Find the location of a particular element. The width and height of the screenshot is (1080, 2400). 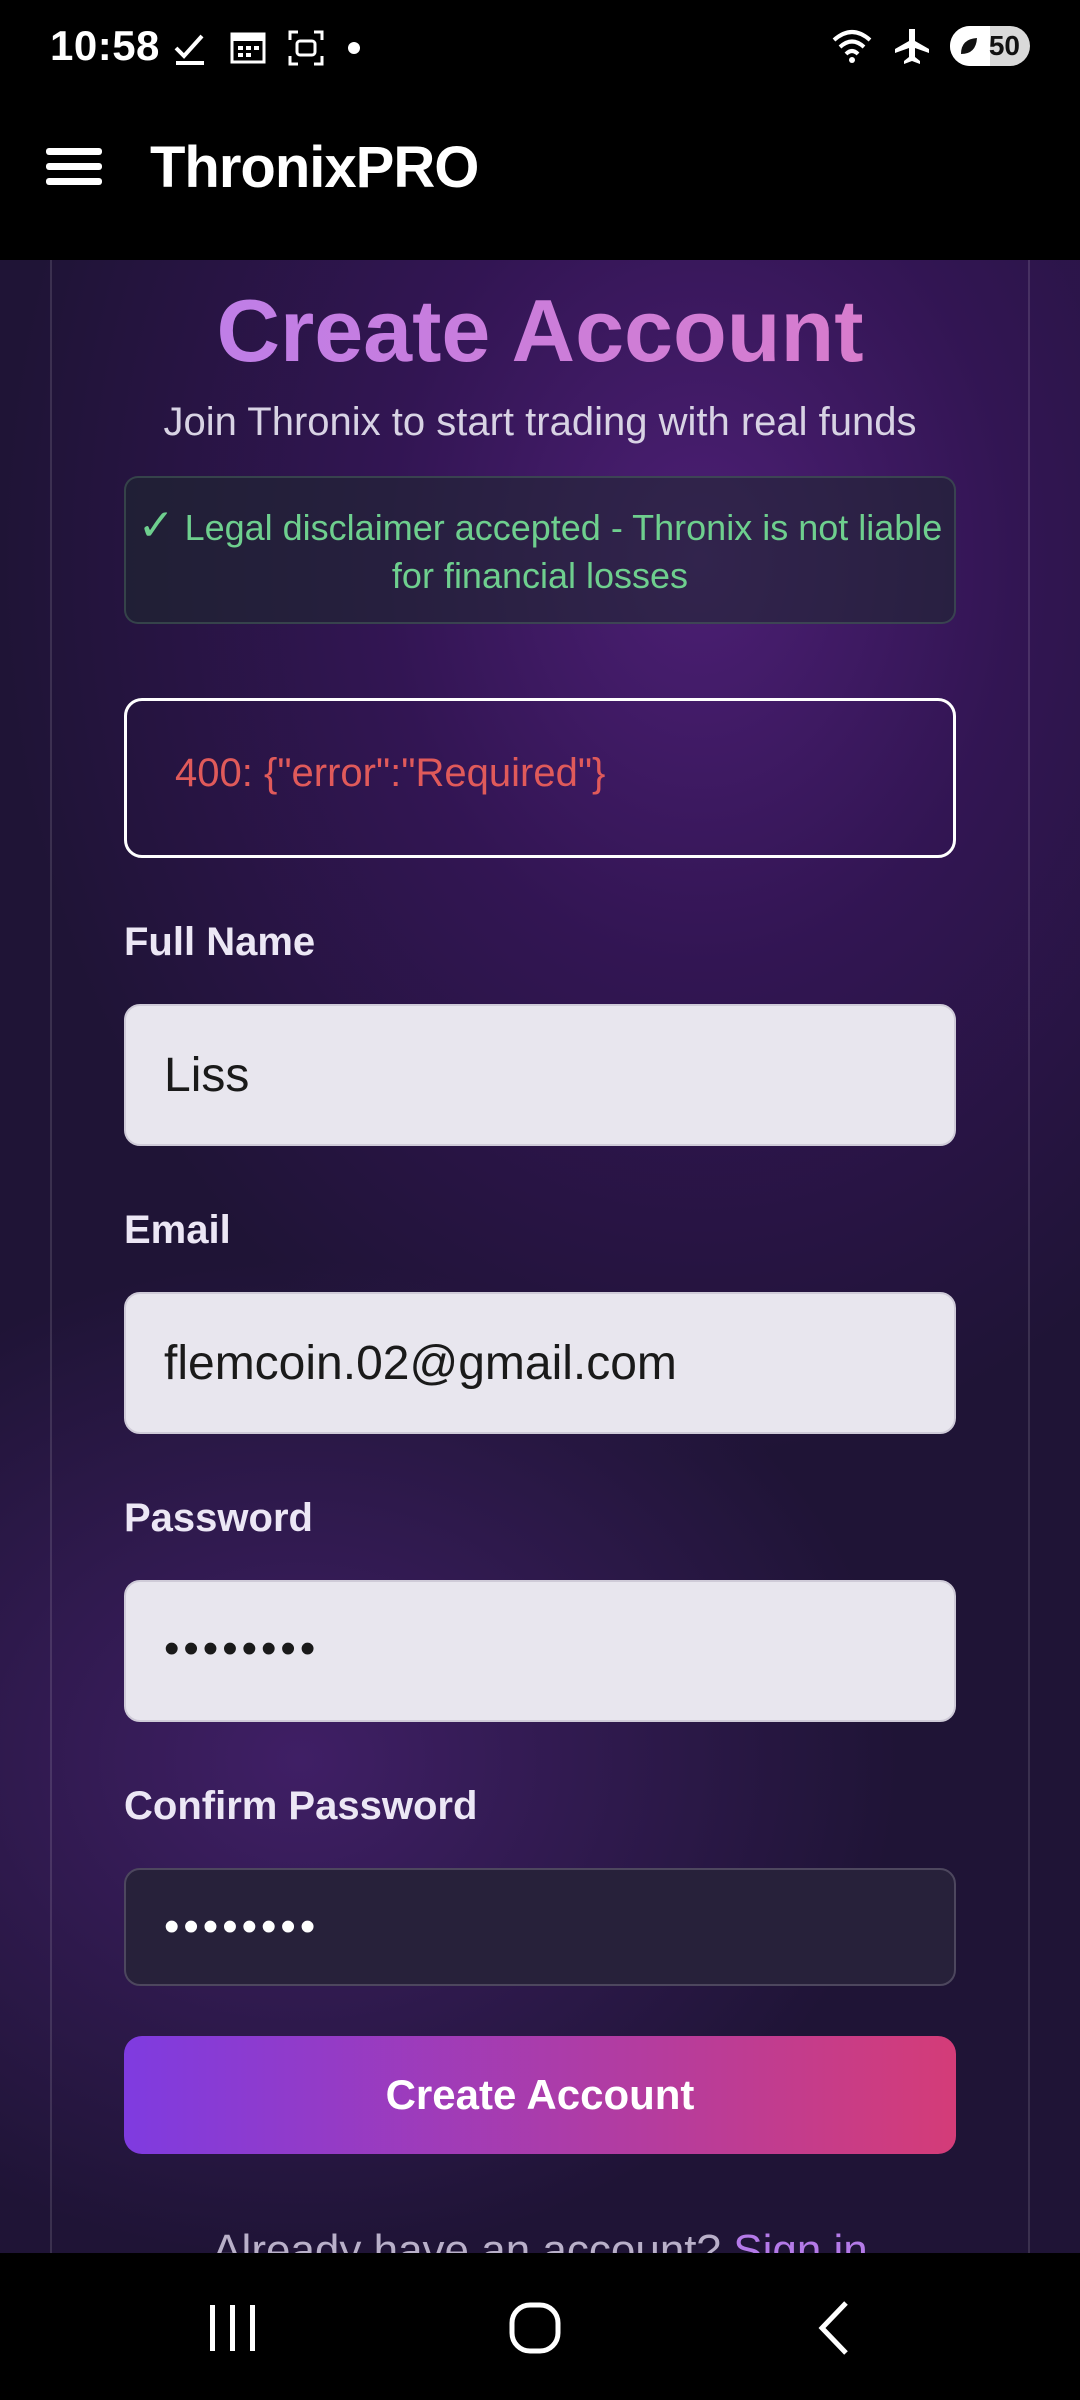

status-icons-left is located at coordinates (265, 48).